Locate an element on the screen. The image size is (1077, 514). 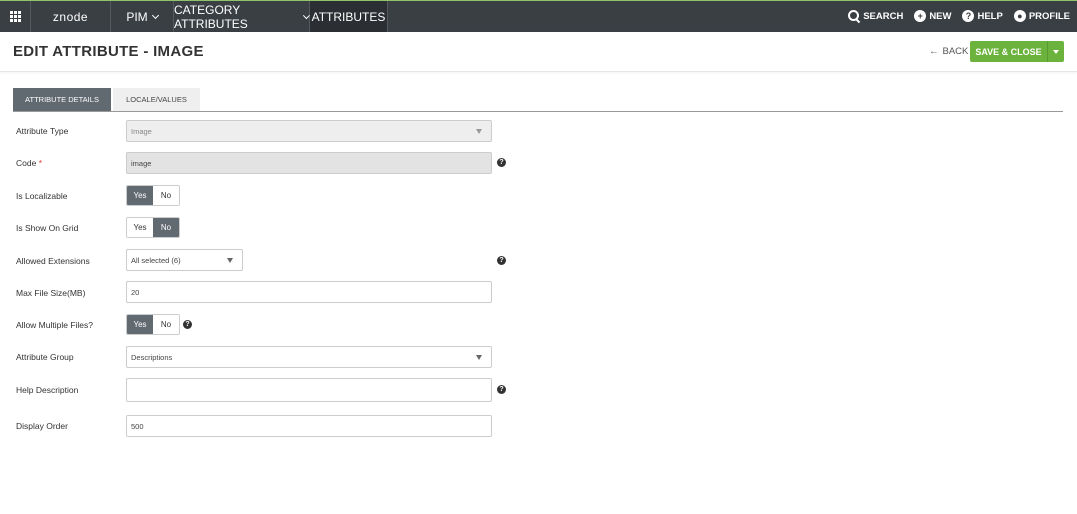
code-label: Code * is located at coordinates (29, 163).